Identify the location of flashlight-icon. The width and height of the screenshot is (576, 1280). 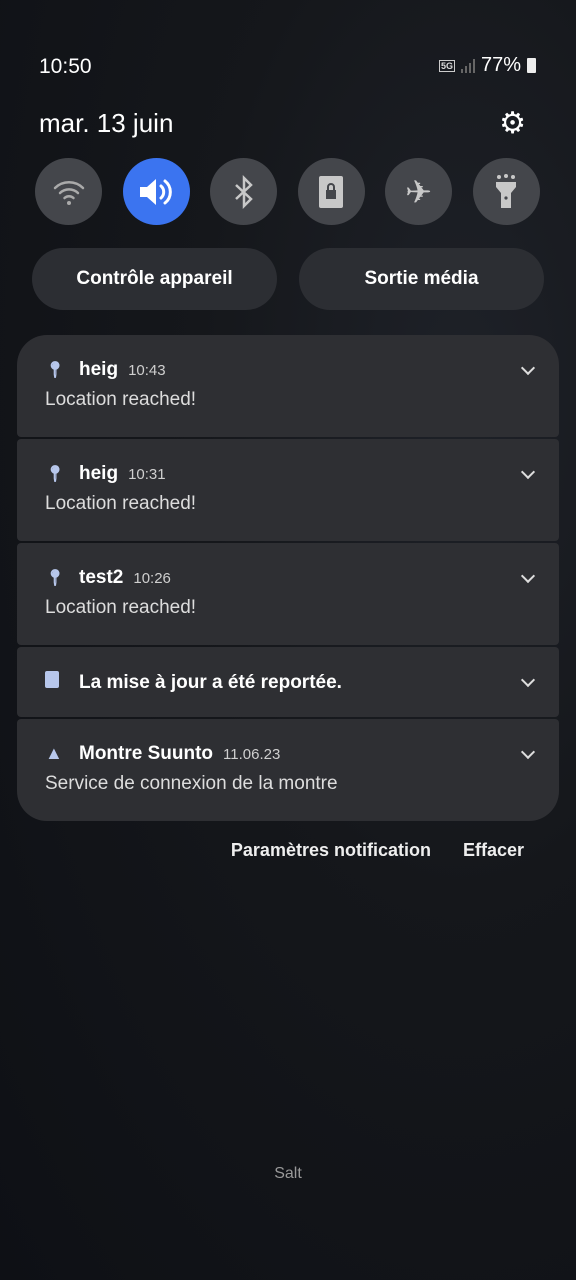
(506, 190).